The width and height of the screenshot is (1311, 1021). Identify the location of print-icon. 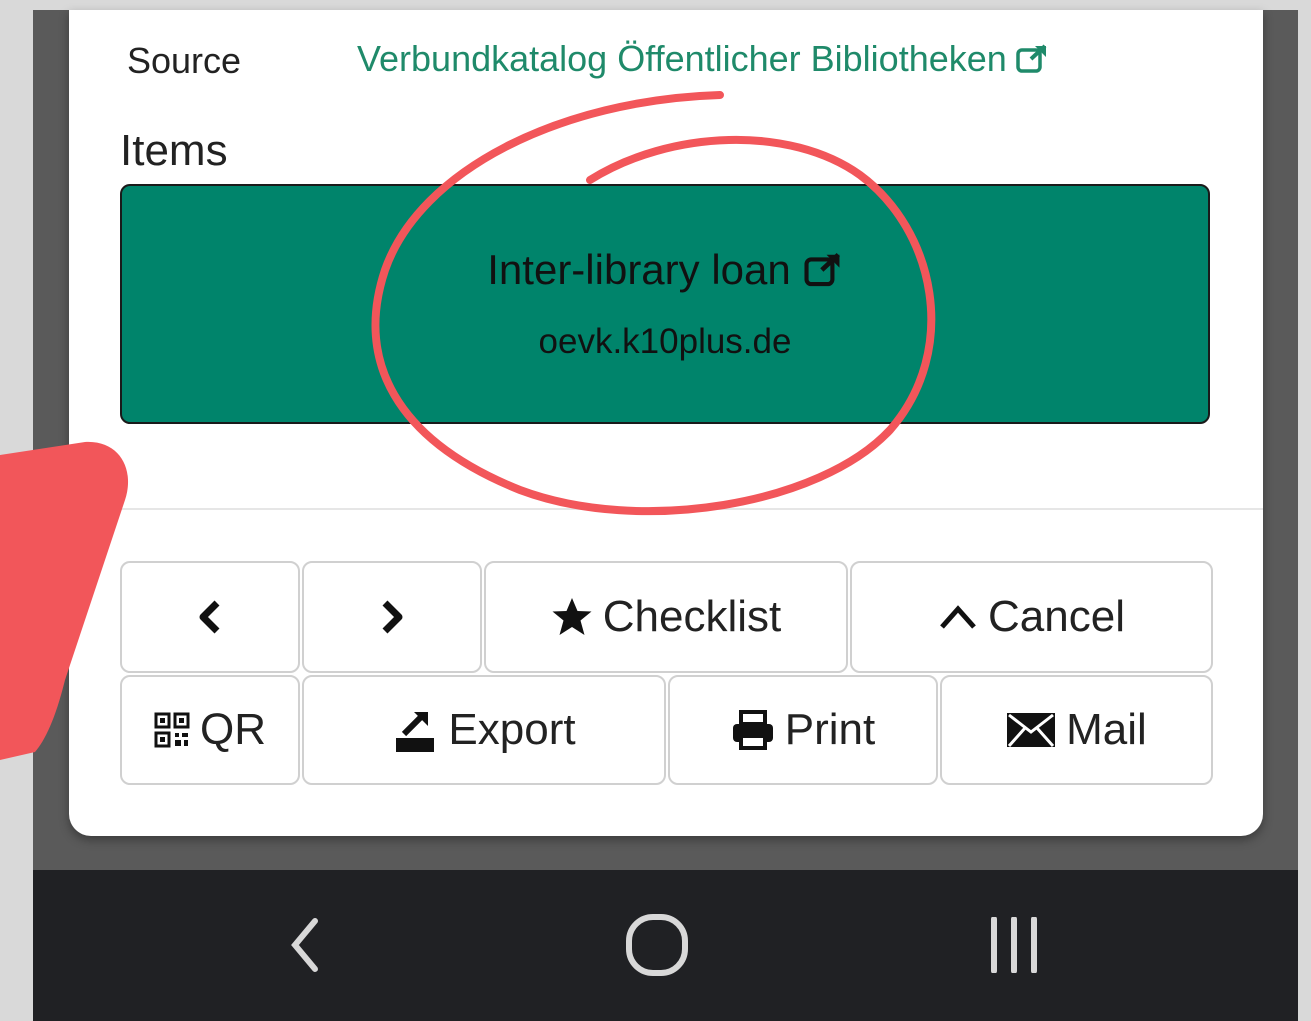
(752, 730).